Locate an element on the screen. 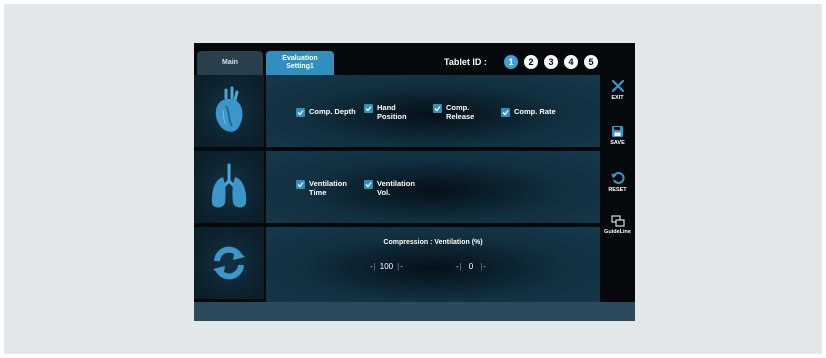  comp-rate-label: Comp. Rate is located at coordinates (535, 111).